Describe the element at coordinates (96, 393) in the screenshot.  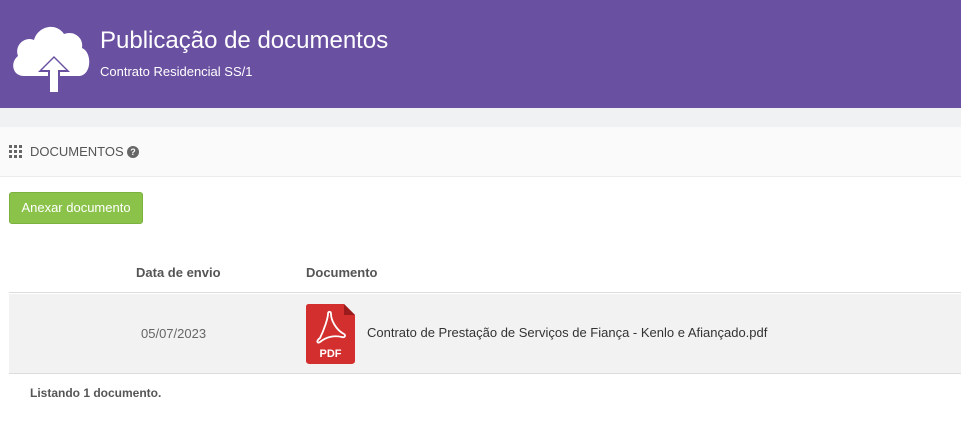
I see `document-count: Listando 1 documento.` at that location.